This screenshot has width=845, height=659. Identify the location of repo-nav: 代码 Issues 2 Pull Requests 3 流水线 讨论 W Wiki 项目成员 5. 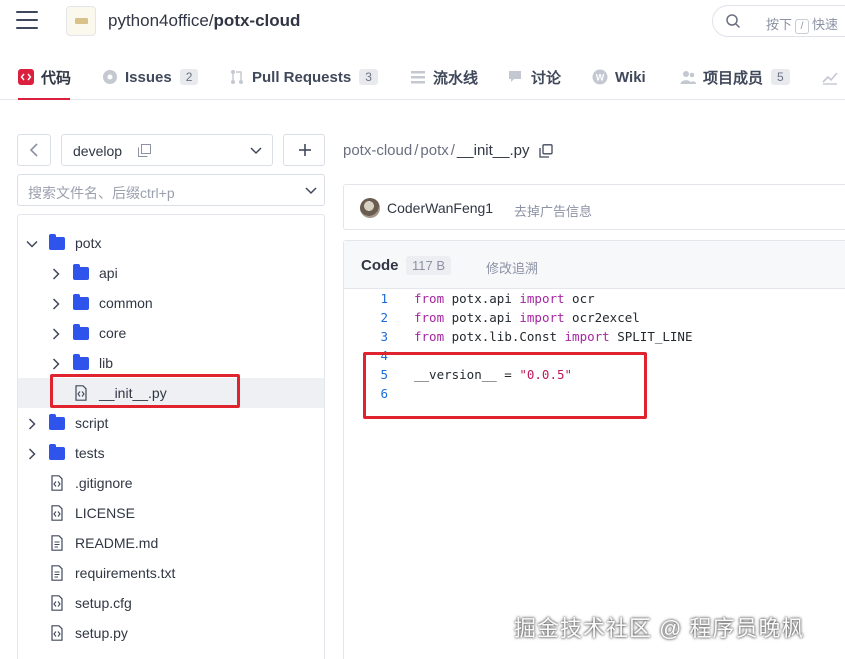
(422, 77).